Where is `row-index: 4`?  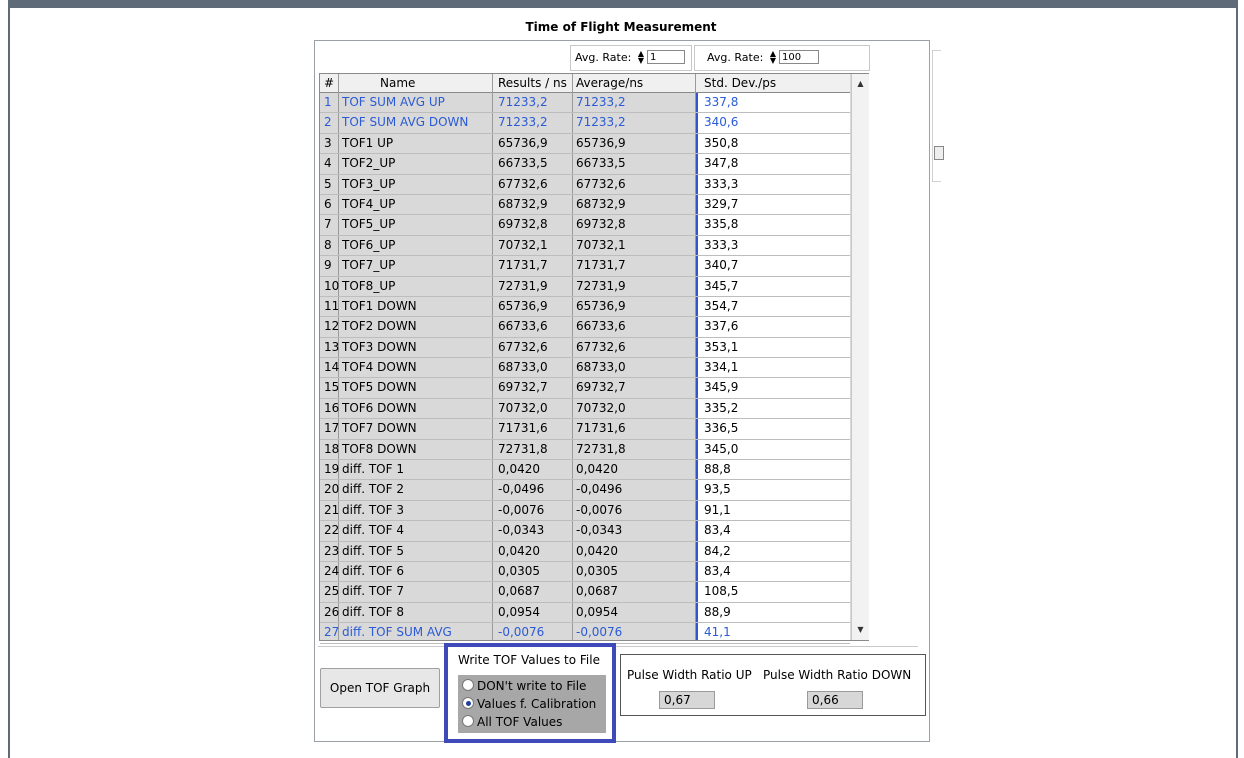 row-index: 4 is located at coordinates (328, 163).